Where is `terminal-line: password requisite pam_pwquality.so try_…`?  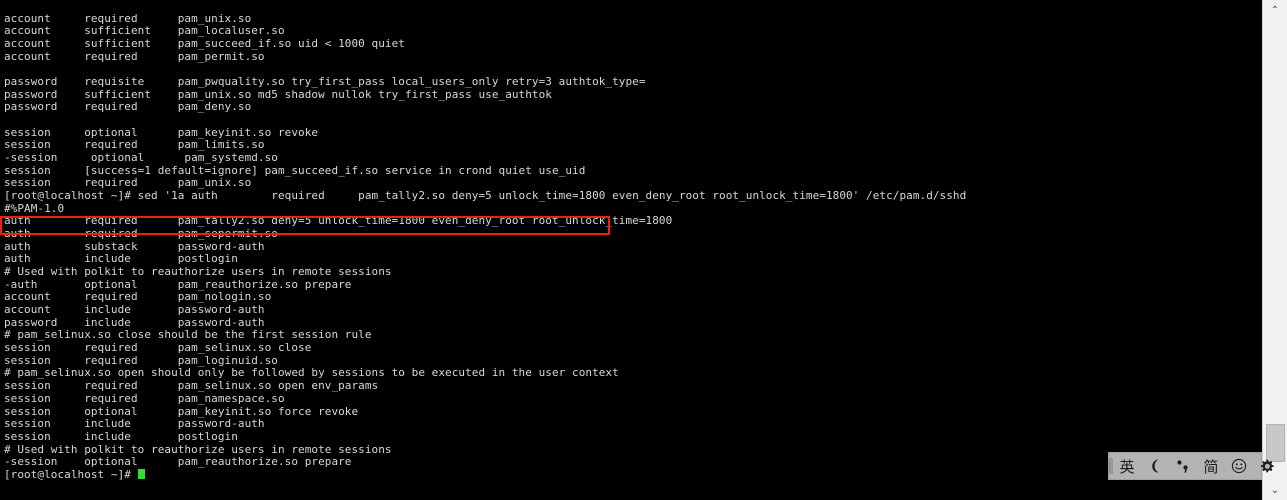 terminal-line: password requisite pam_pwquality.so try_… is located at coordinates (325, 82).